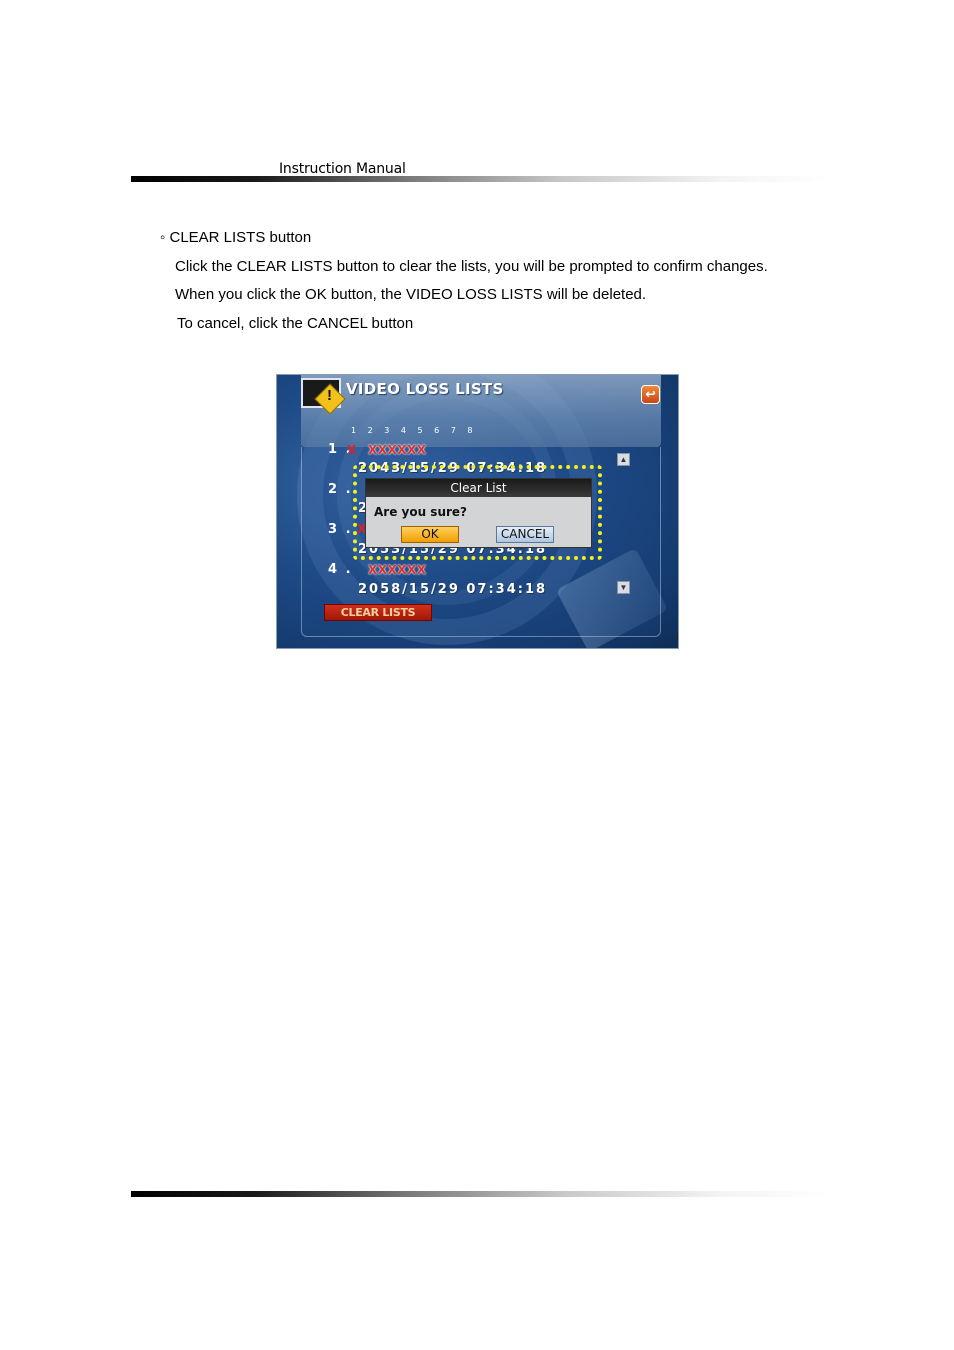 The image size is (954, 1350). I want to click on scroll-up-button: ▲, so click(623, 459).